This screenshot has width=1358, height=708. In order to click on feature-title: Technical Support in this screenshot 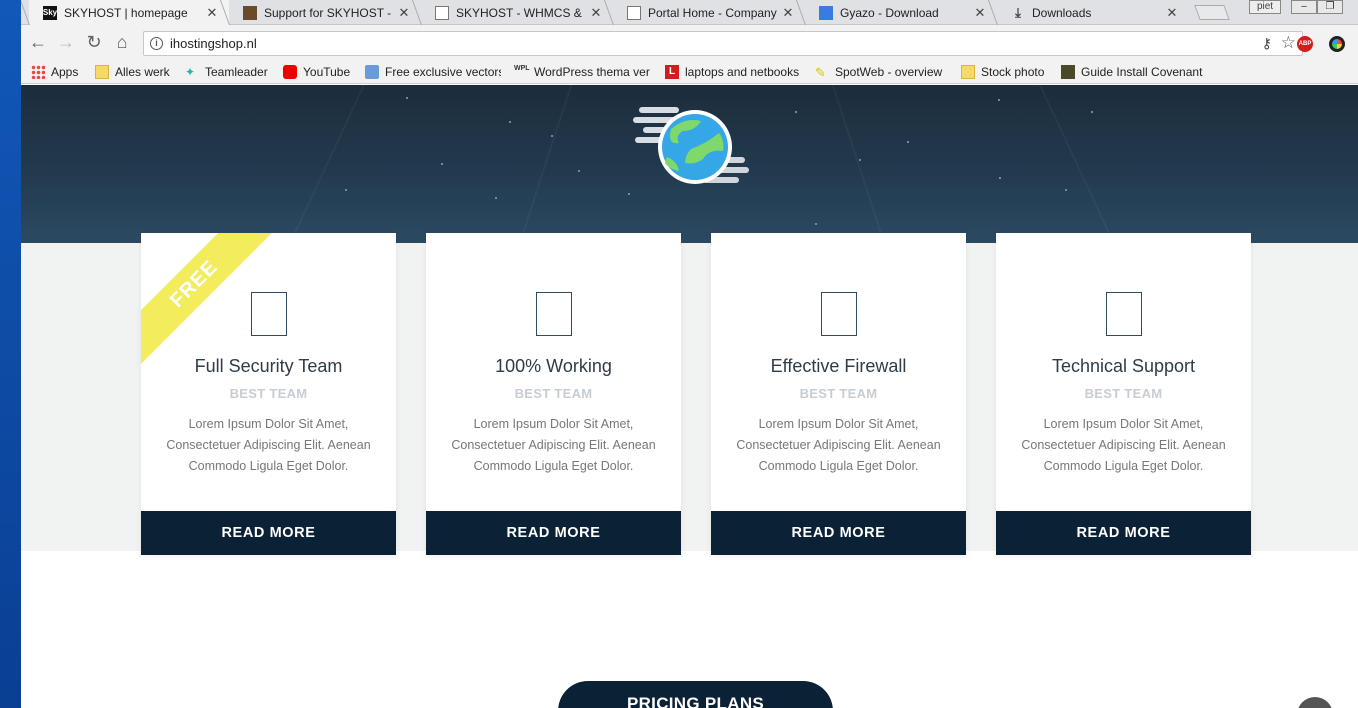, I will do `click(1123, 366)`.